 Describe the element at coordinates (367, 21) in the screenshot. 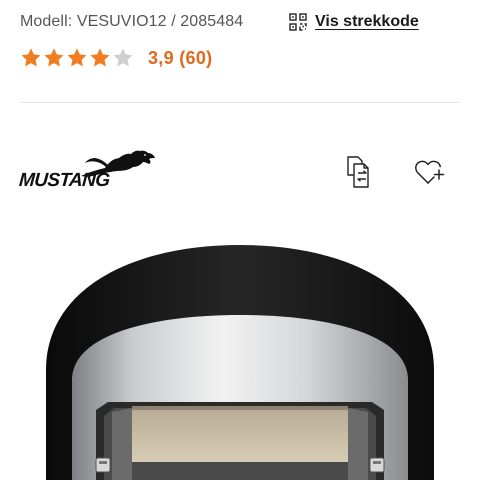

I see `show-barcode-label: Vis strekkode` at that location.